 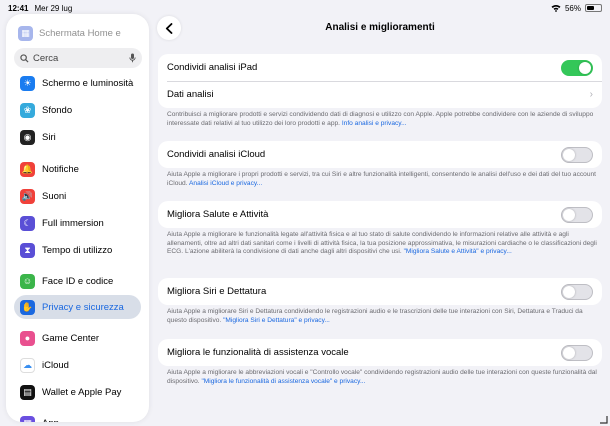 What do you see at coordinates (27, 281) in the screenshot?
I see `face-id-icon: ☺` at bounding box center [27, 281].